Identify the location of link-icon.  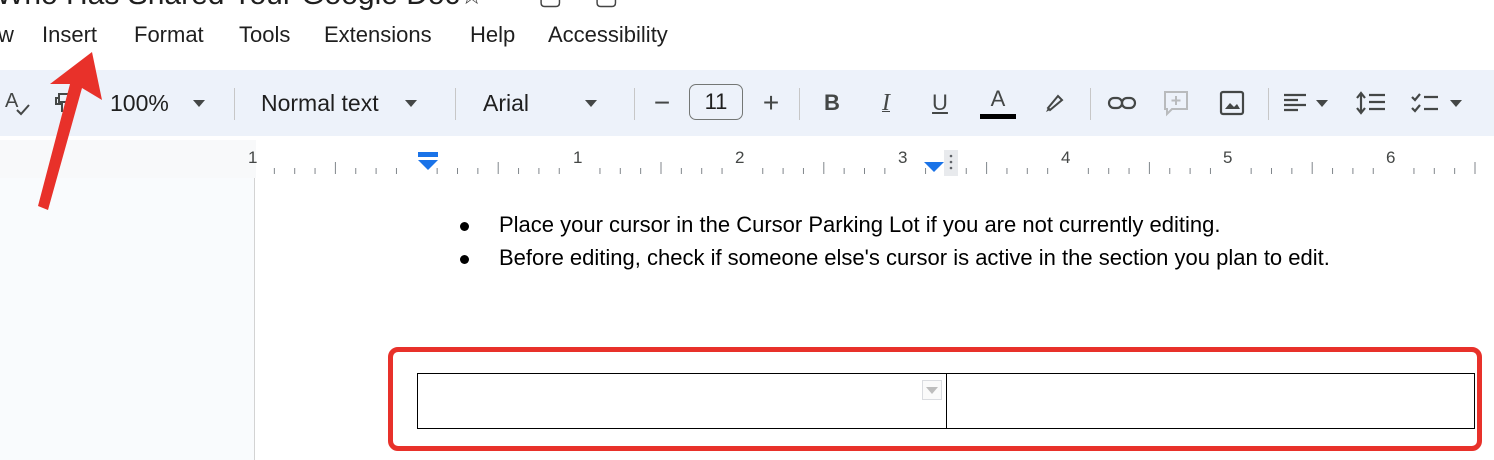
(1122, 103).